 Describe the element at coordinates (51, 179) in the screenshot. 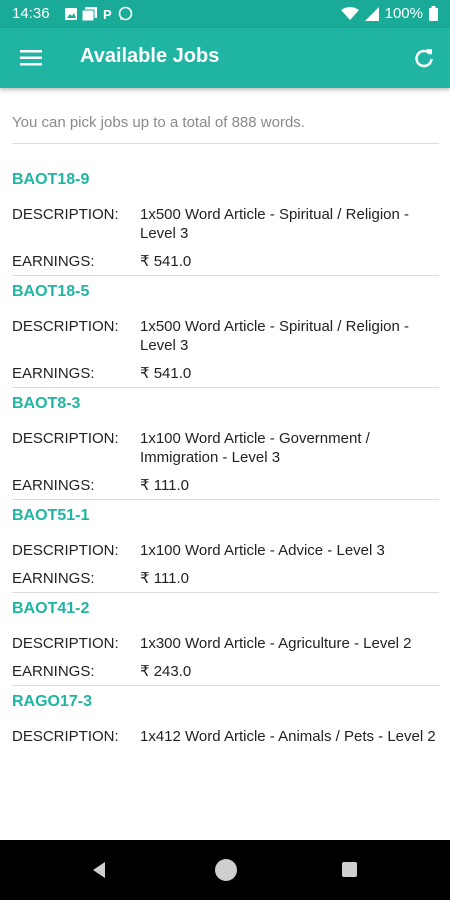

I see `job-id: BAOT18-9` at that location.